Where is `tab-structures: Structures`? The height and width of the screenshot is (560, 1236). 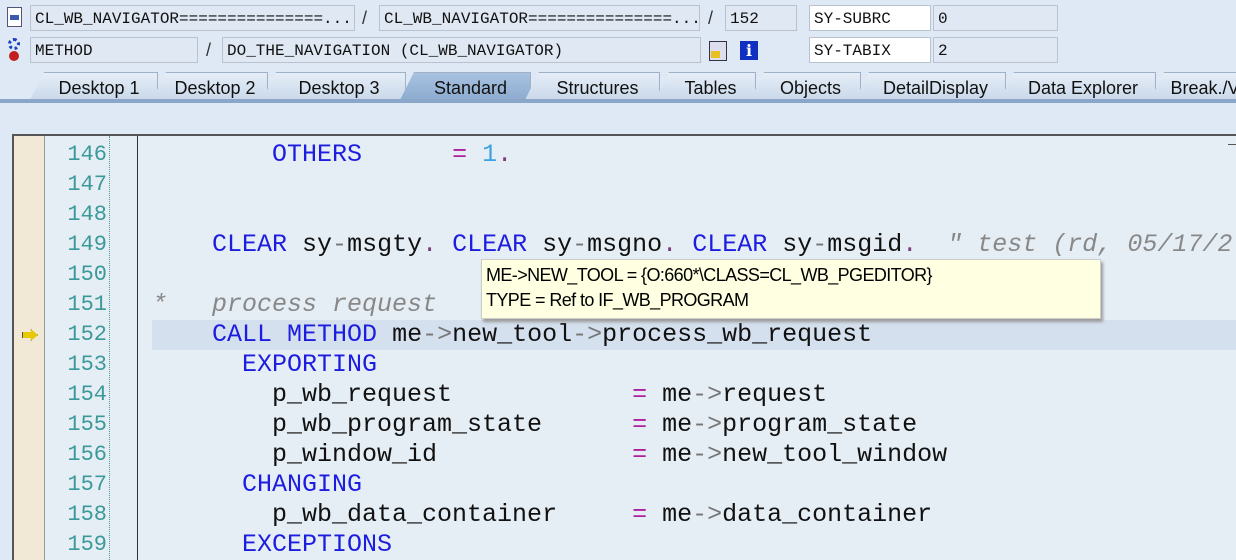
tab-structures: Structures is located at coordinates (592, 86).